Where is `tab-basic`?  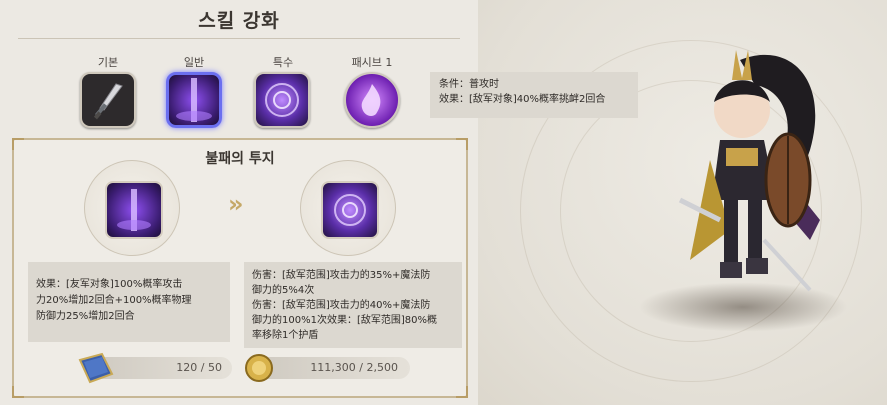 tab-basic is located at coordinates (108, 100).